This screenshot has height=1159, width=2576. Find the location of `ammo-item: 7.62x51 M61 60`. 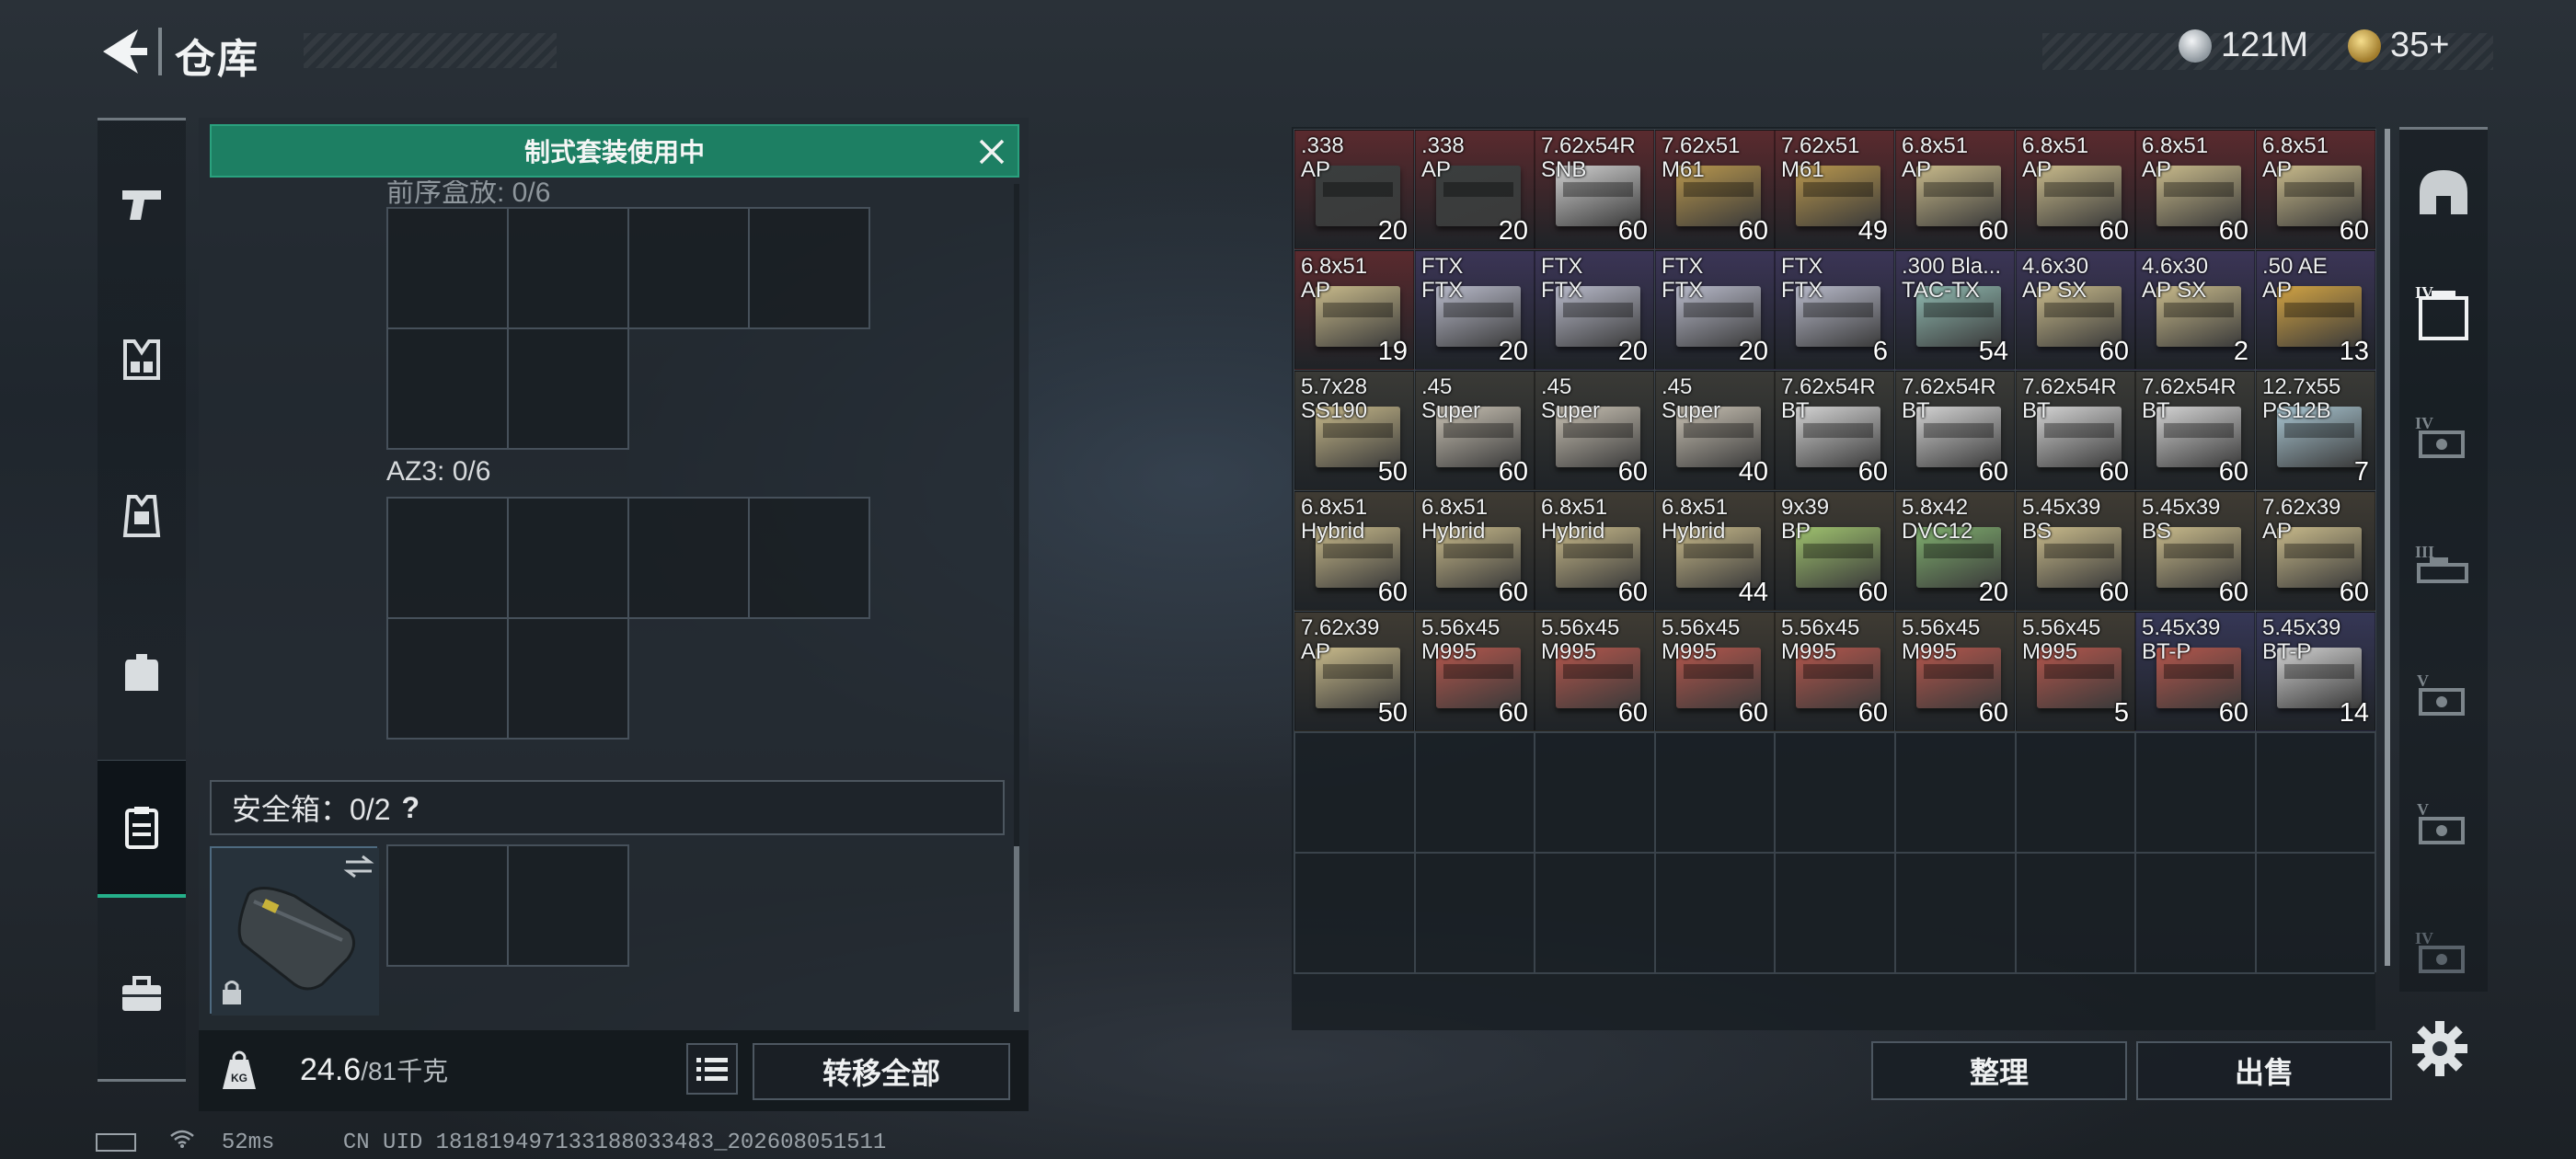

ammo-item: 7.62x51 M61 60 is located at coordinates (1715, 189).